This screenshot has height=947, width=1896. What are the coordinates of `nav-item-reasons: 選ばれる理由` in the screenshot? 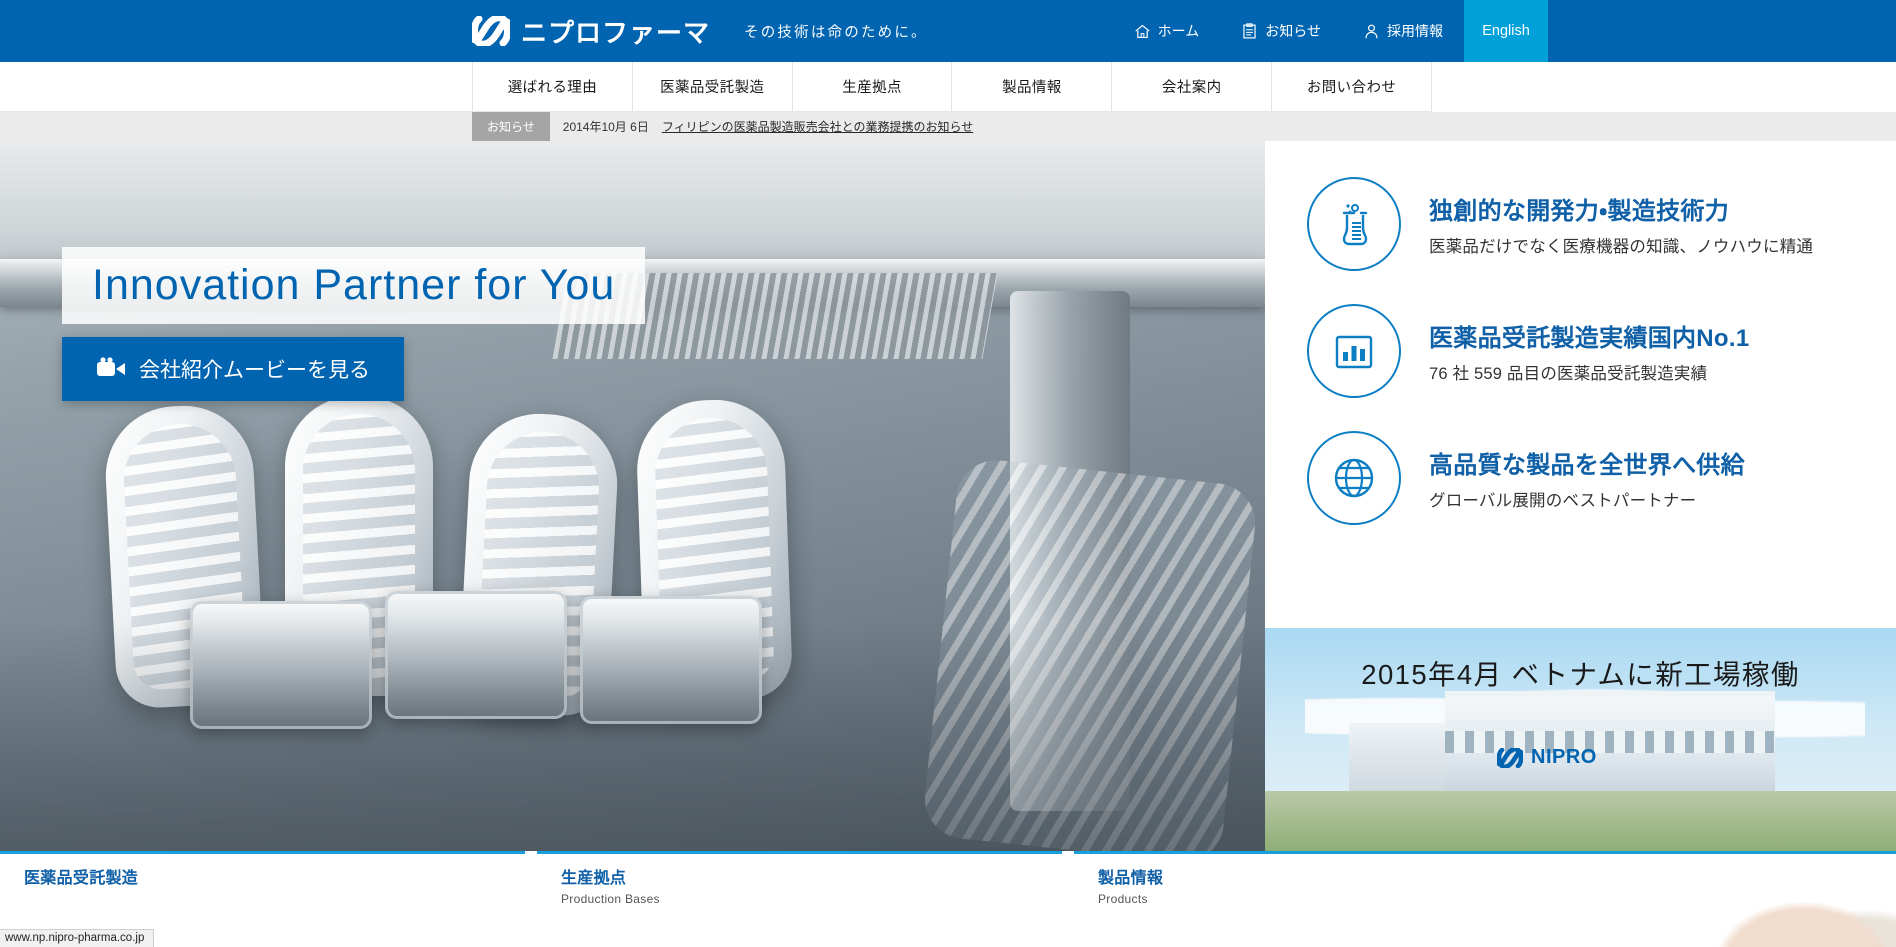 It's located at (552, 86).